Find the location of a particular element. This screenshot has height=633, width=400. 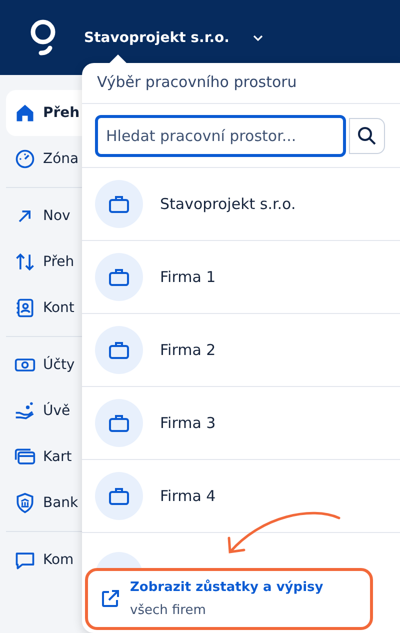

external-link-icon is located at coordinates (110, 599).